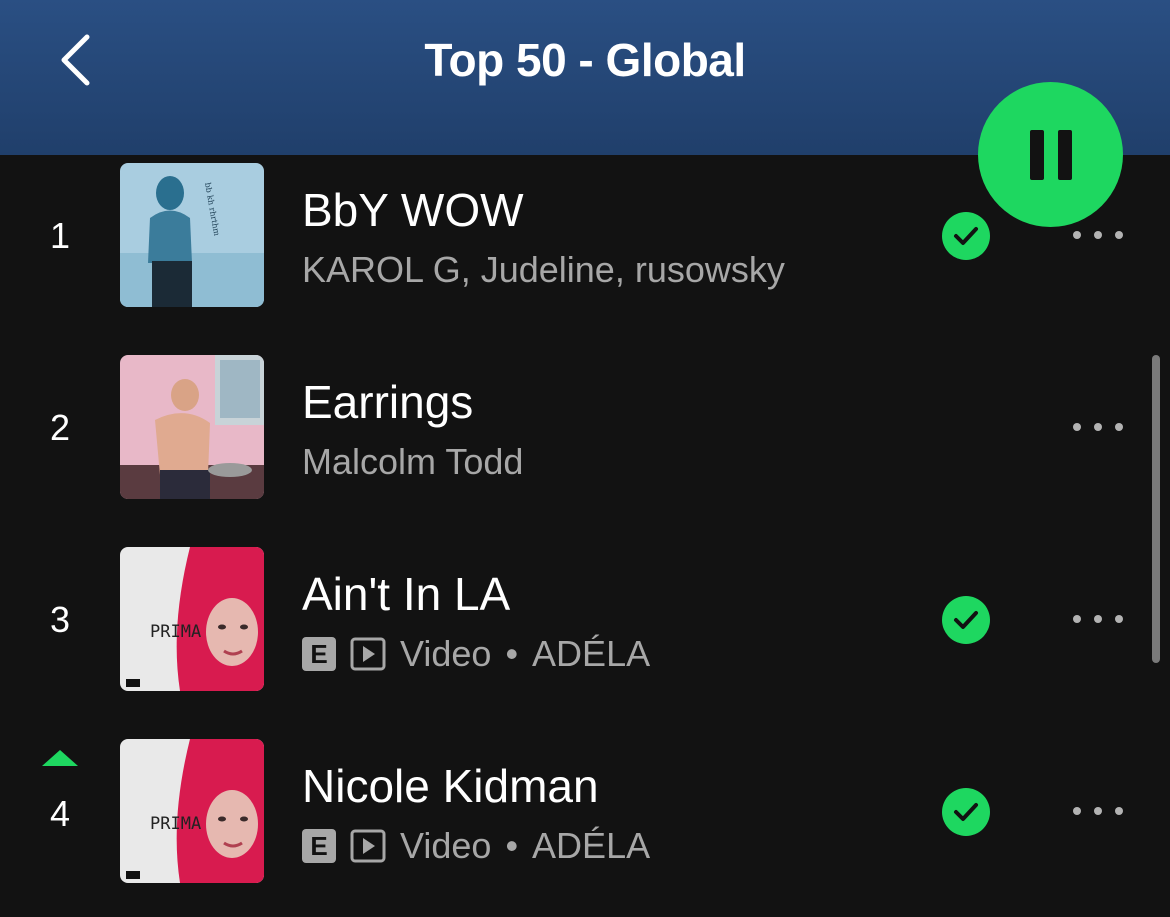  What do you see at coordinates (1036, 154) in the screenshot?
I see `pause-icon-bar-left` at bounding box center [1036, 154].